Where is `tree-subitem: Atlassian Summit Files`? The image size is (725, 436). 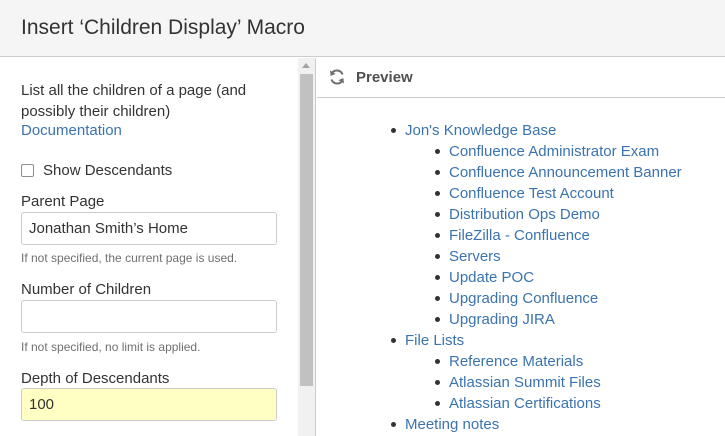 tree-subitem: Atlassian Summit Files is located at coordinates (521, 382).